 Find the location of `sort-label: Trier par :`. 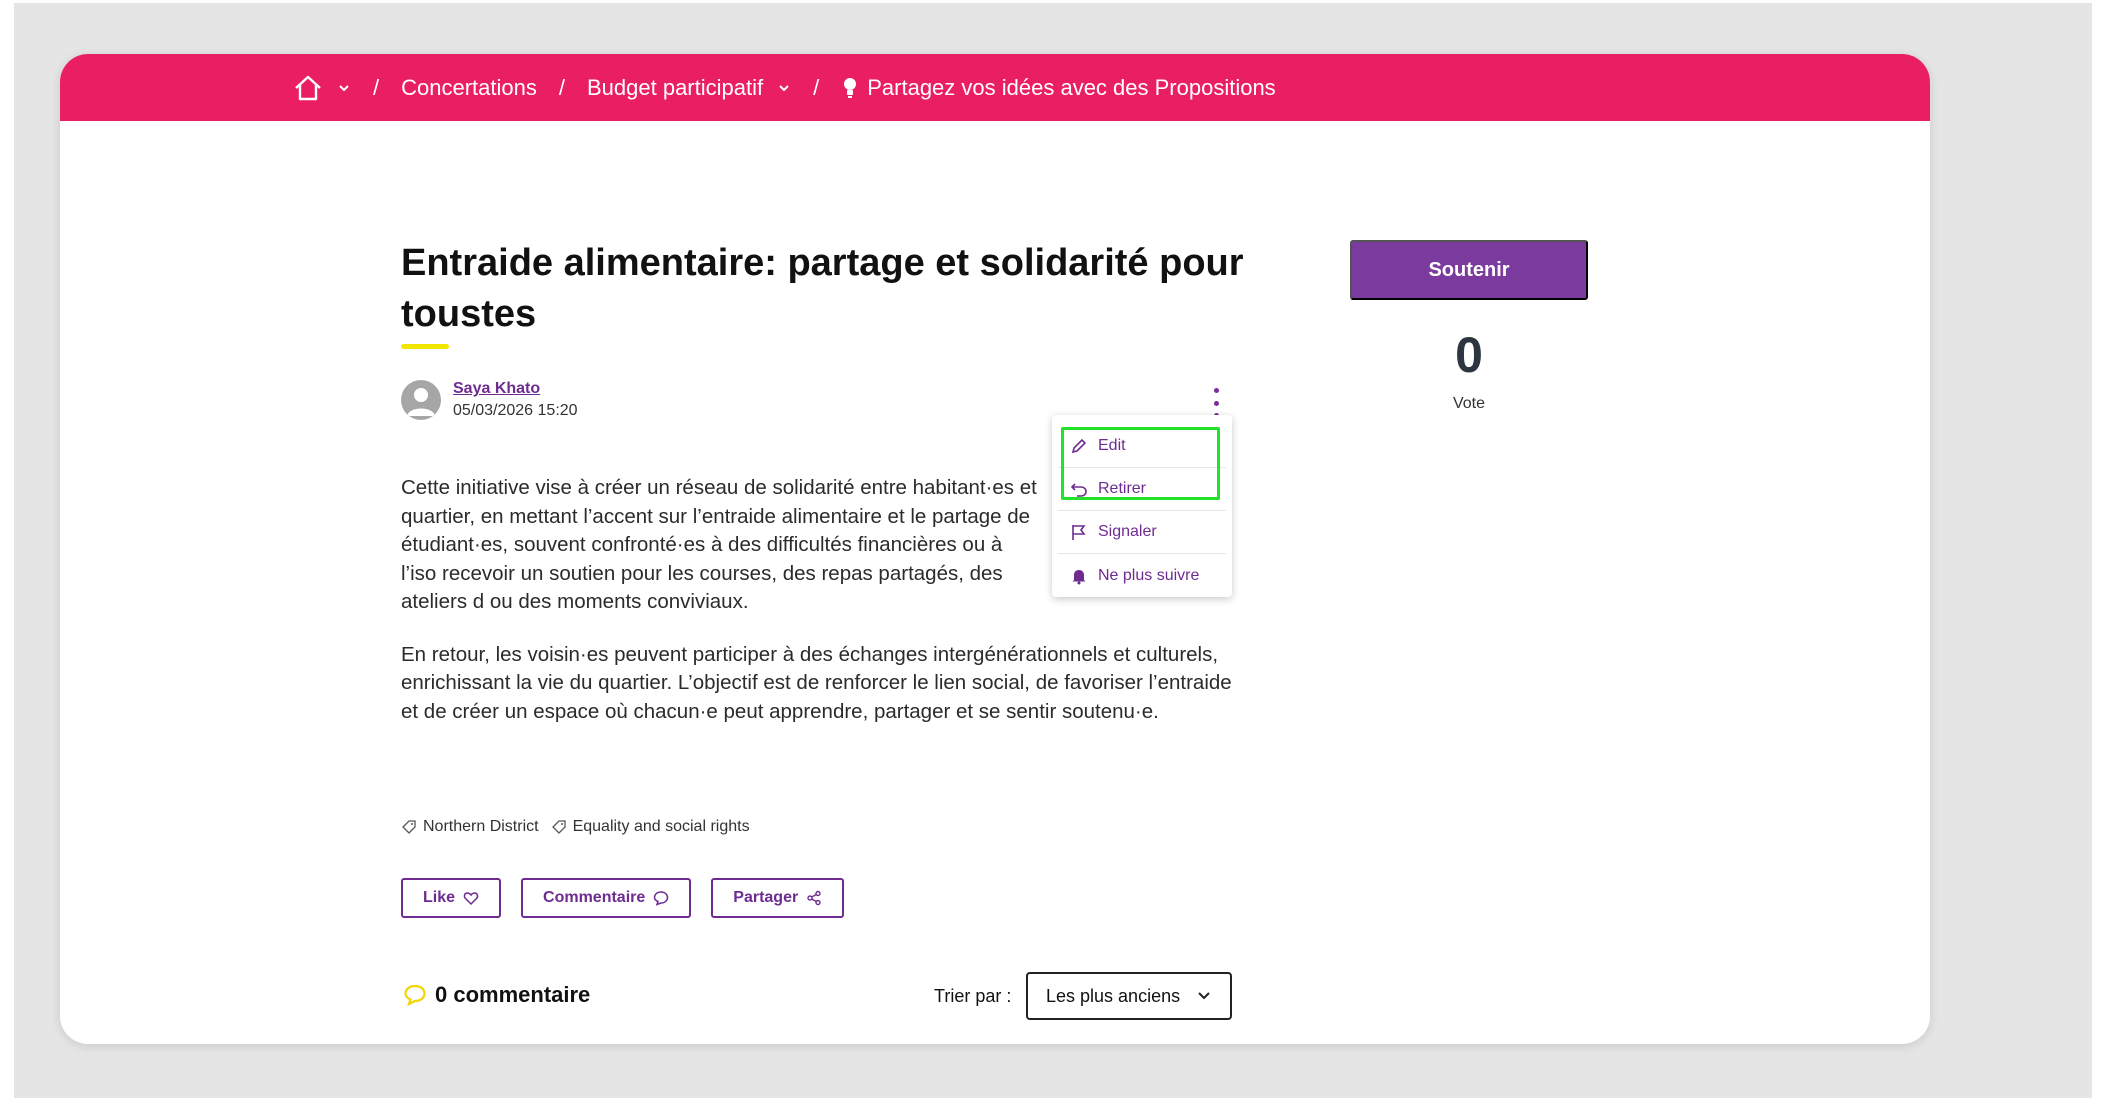

sort-label: Trier par : is located at coordinates (973, 996).